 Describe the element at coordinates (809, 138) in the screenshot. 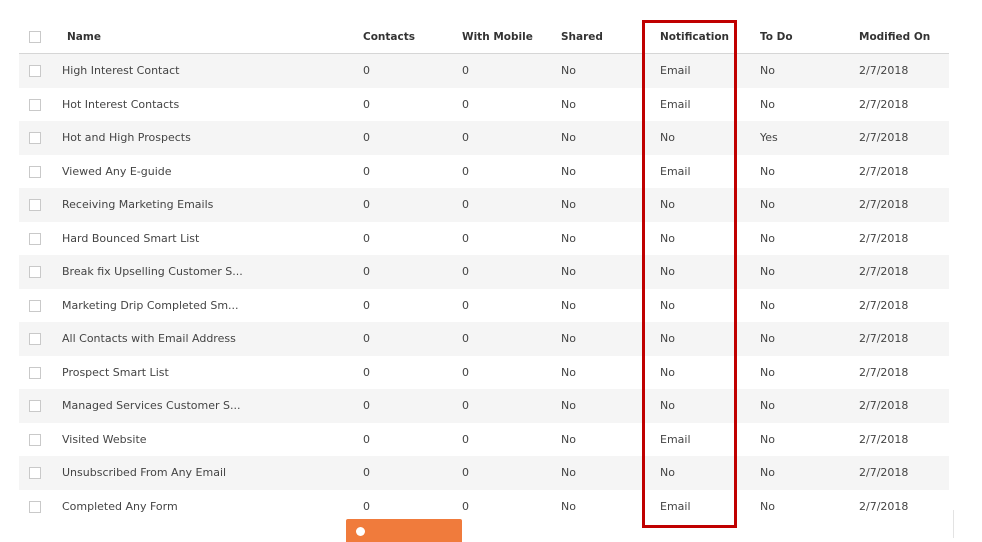

I see `row-to-do: Yes` at that location.